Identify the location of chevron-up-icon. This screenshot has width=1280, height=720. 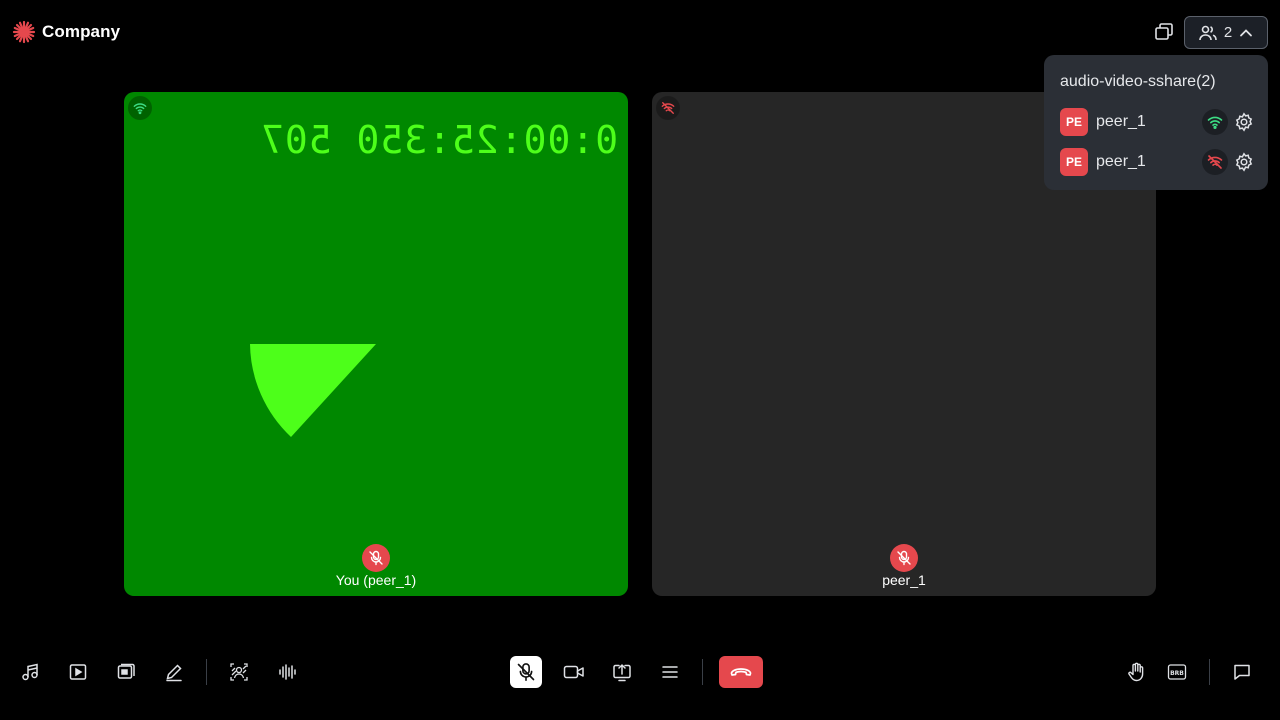
(1246, 32).